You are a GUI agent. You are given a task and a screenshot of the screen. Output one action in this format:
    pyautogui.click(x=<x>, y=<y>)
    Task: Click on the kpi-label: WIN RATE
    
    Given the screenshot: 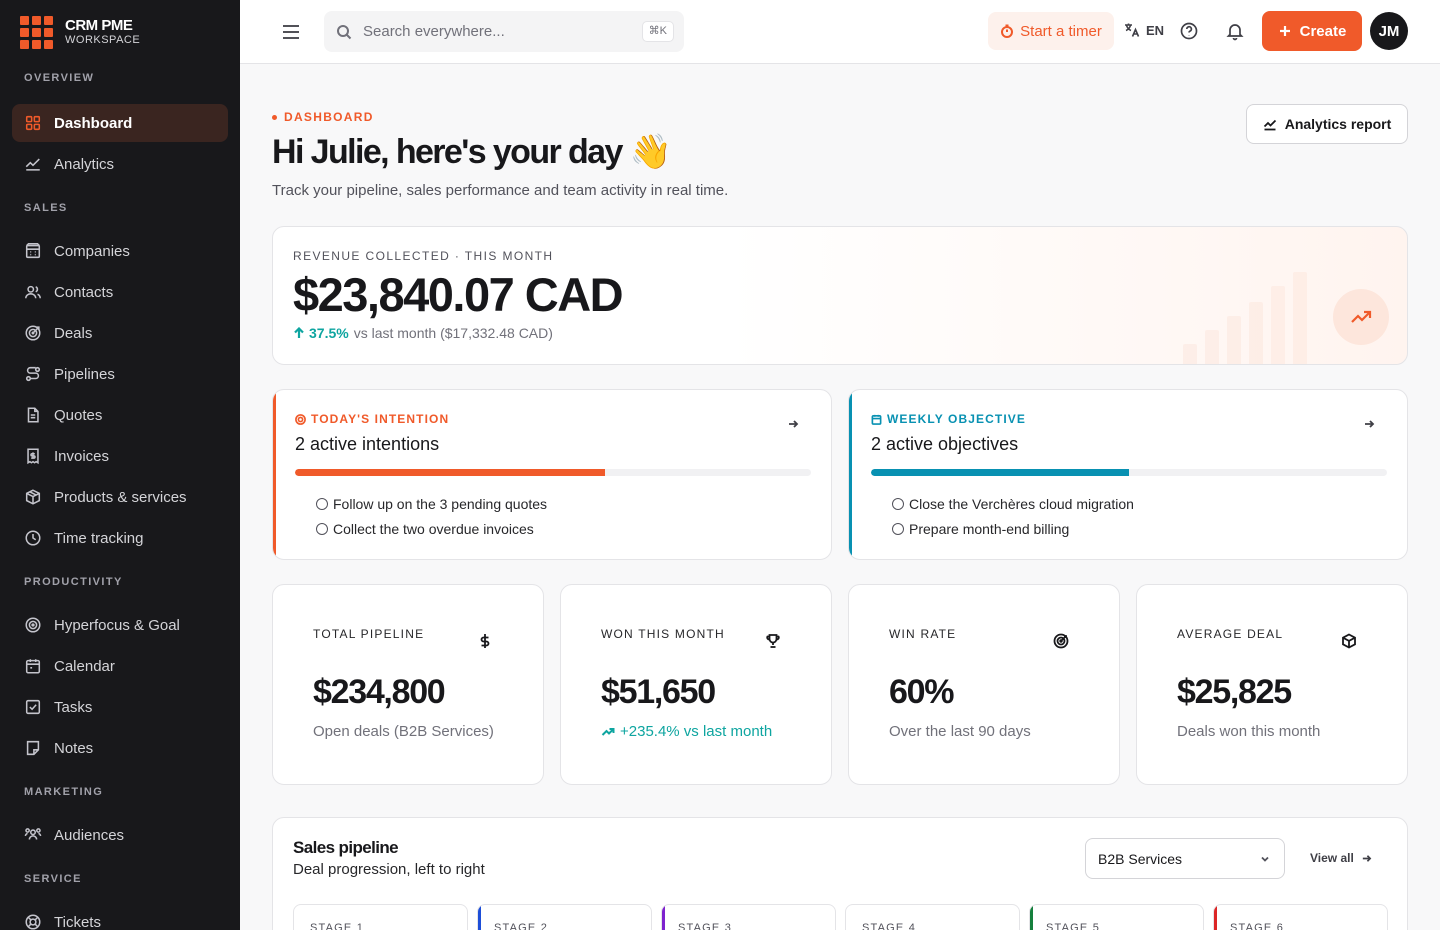 What is the action you would take?
    pyautogui.click(x=923, y=634)
    